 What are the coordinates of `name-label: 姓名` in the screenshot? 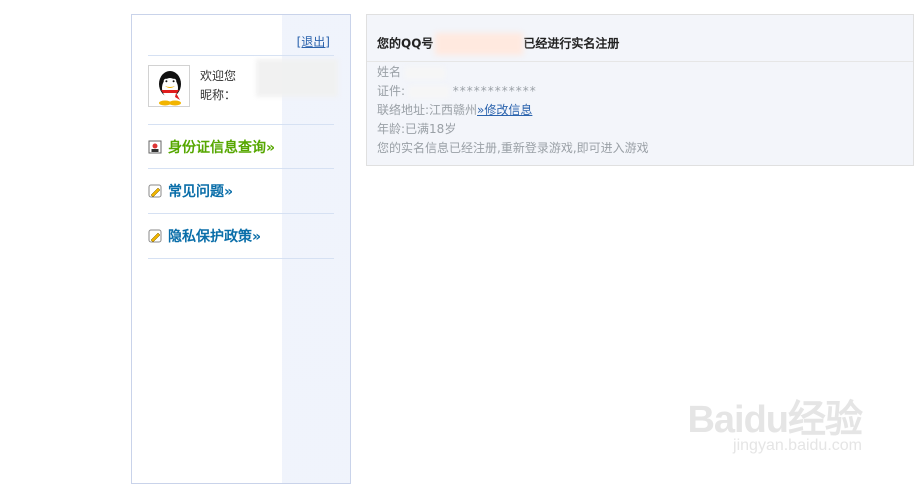 It's located at (389, 72).